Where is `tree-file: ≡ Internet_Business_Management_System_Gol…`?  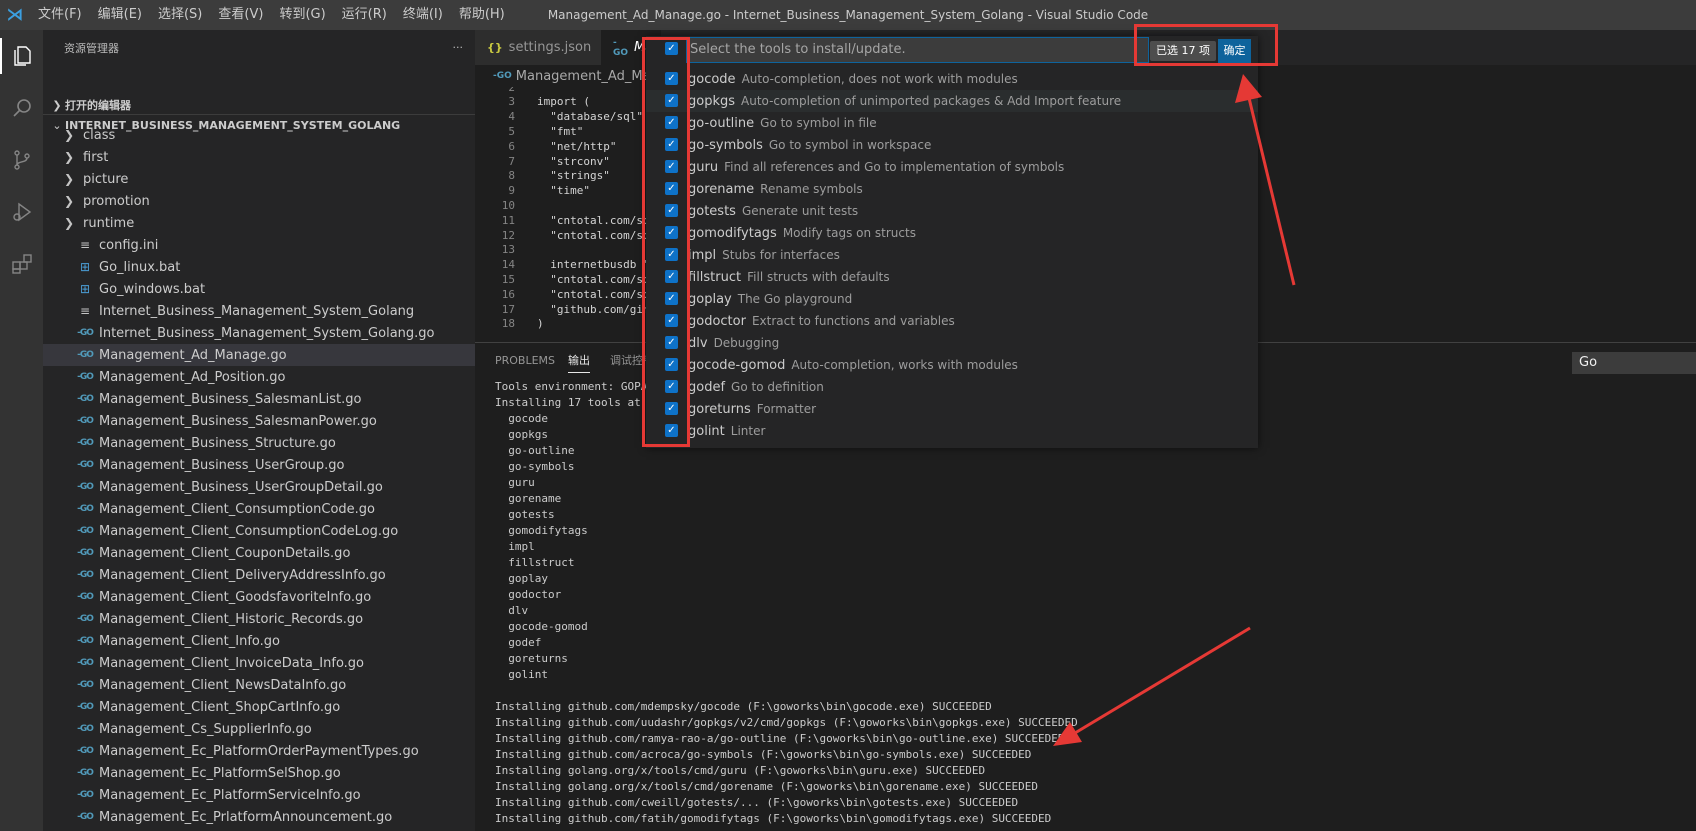
tree-file: ≡ Internet_Business_Management_System_Gol… is located at coordinates (259, 311).